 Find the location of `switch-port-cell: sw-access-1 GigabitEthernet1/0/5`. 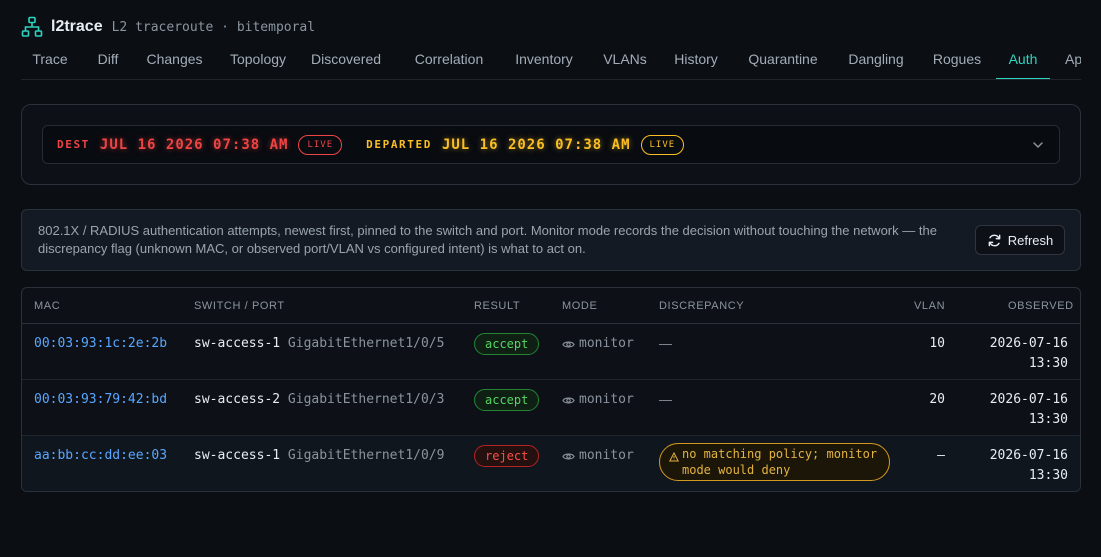

switch-port-cell: sw-access-1 GigabitEthernet1/0/5 is located at coordinates (319, 344).